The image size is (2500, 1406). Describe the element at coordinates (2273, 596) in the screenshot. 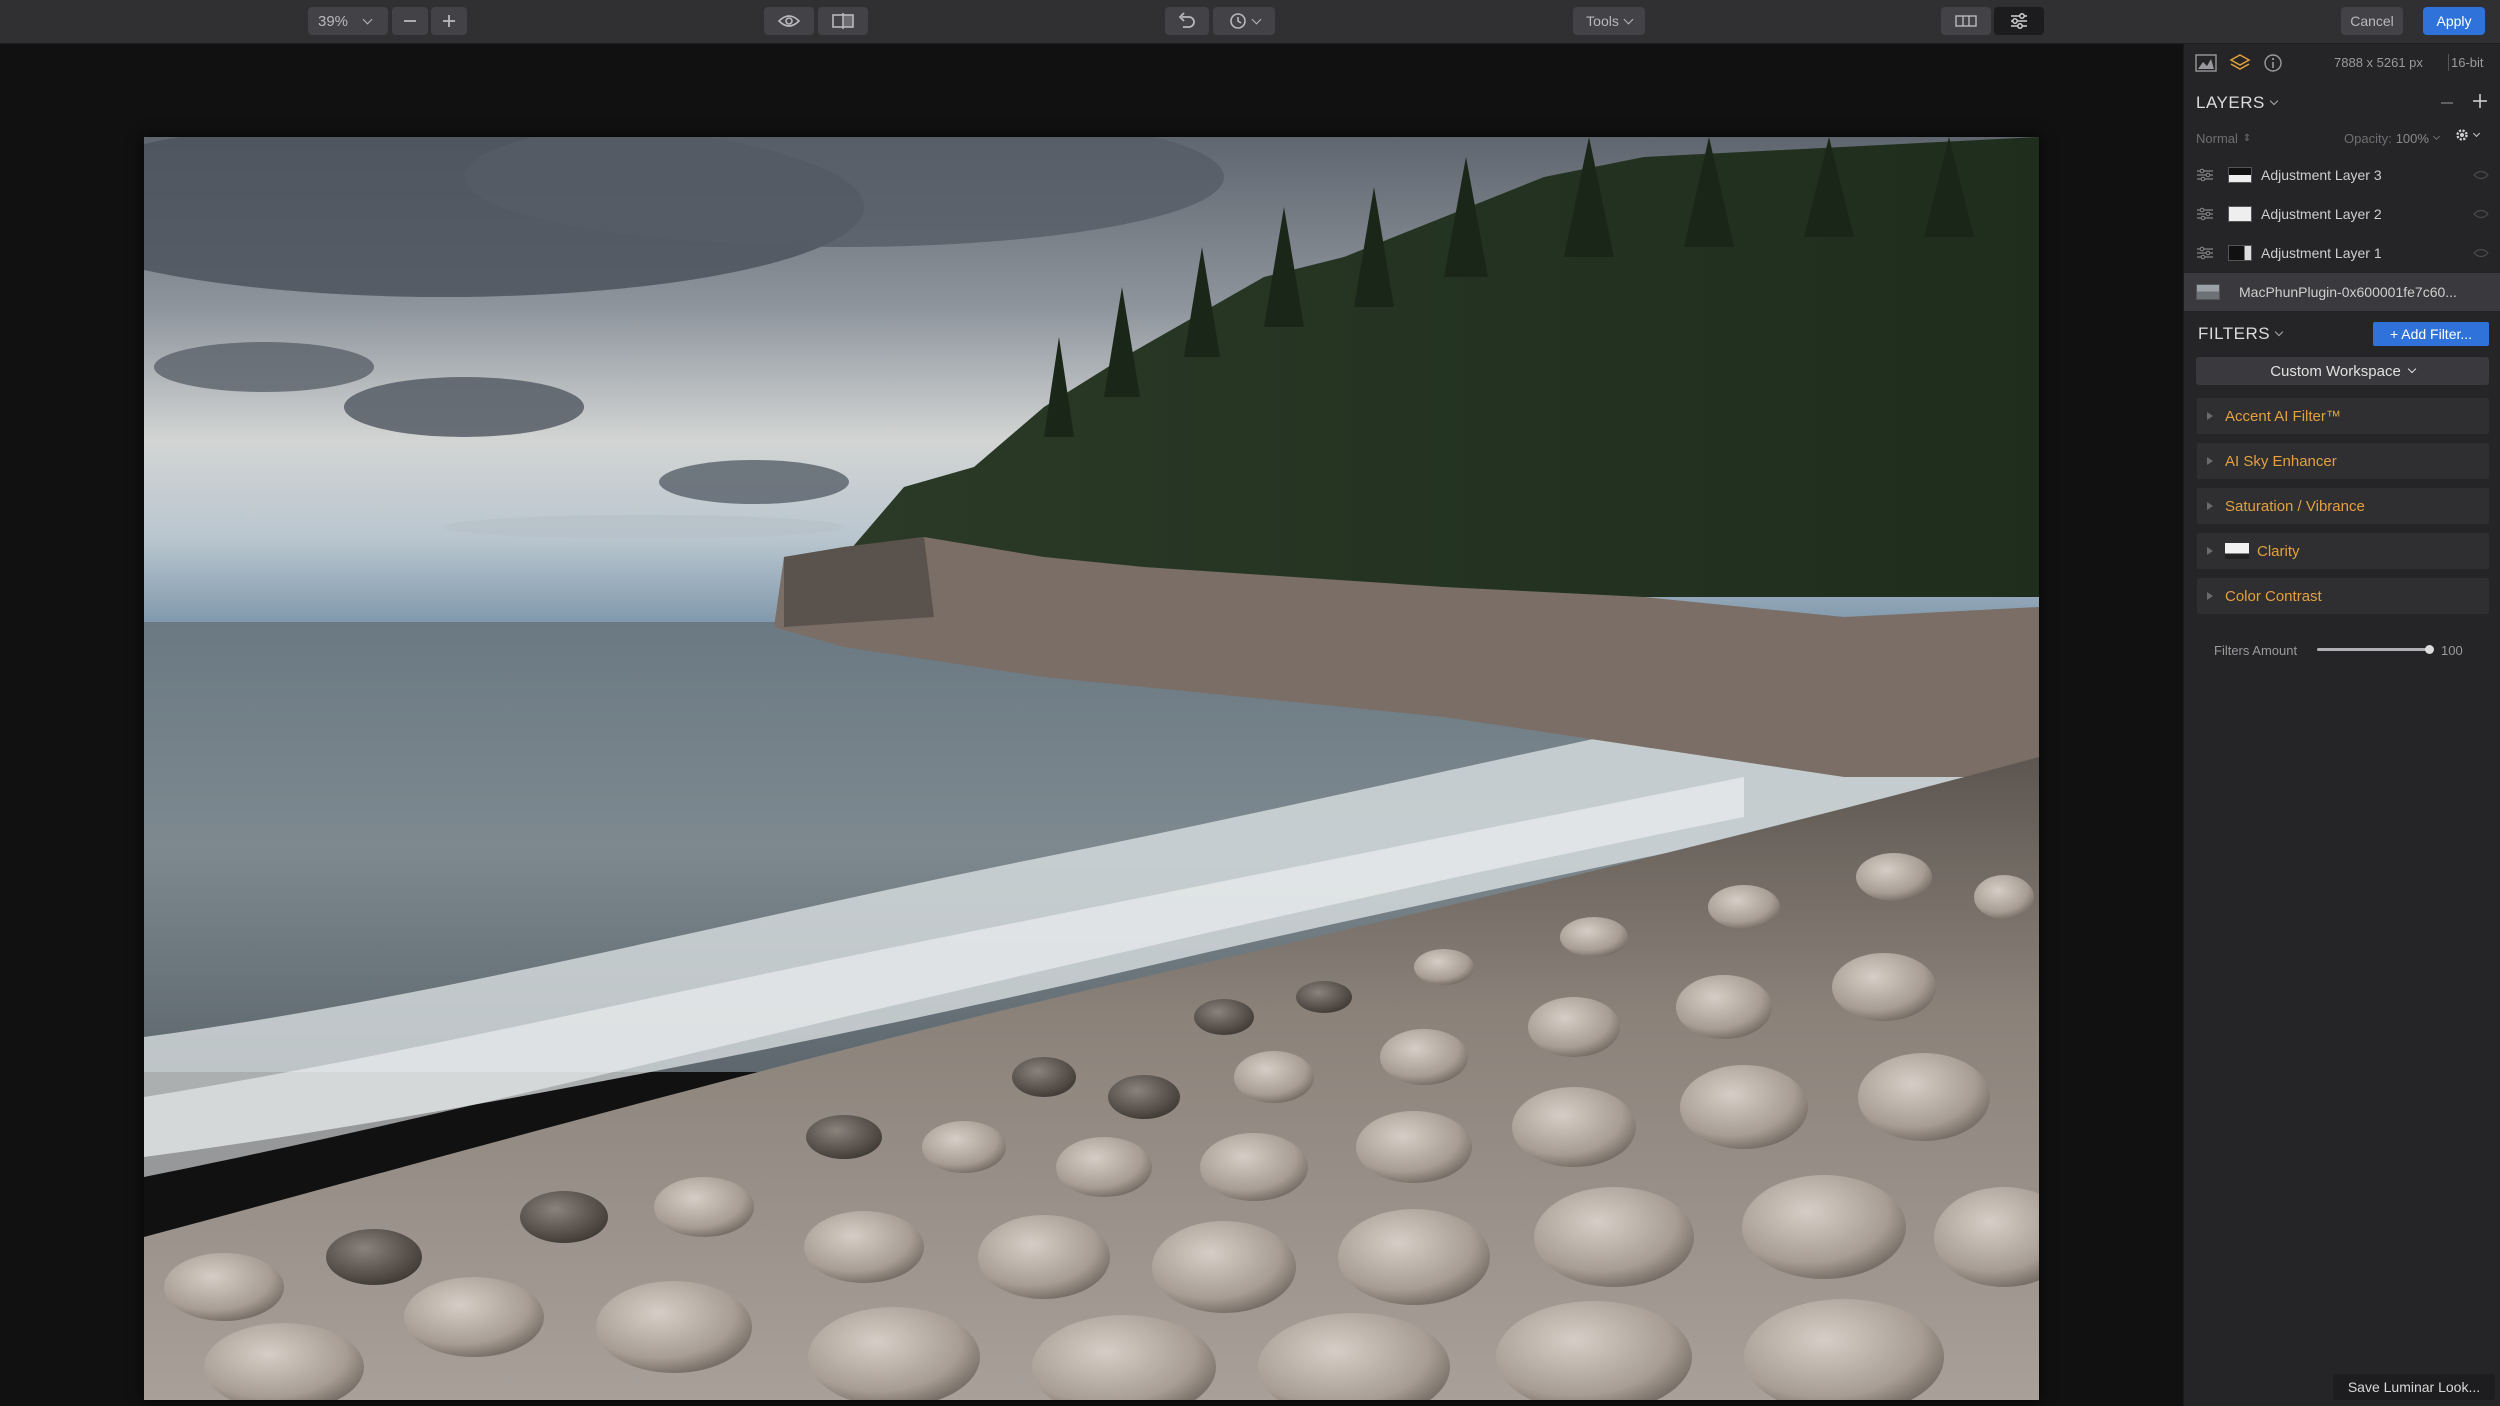

I see `filter-name: Color Contrast` at that location.